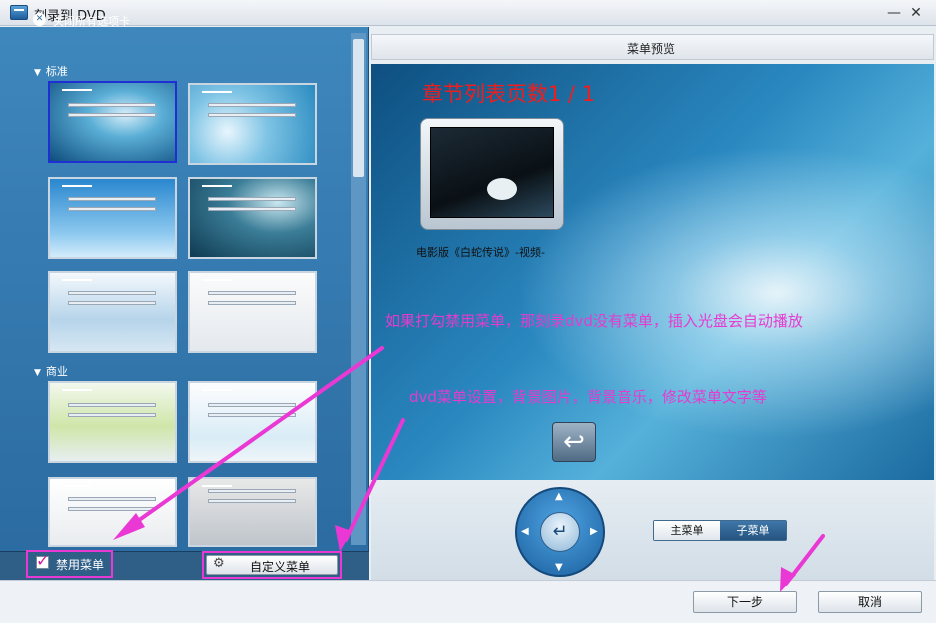 The height and width of the screenshot is (623, 936). I want to click on chapter-page-count: 章节列表页数1 / 1, so click(509, 94).